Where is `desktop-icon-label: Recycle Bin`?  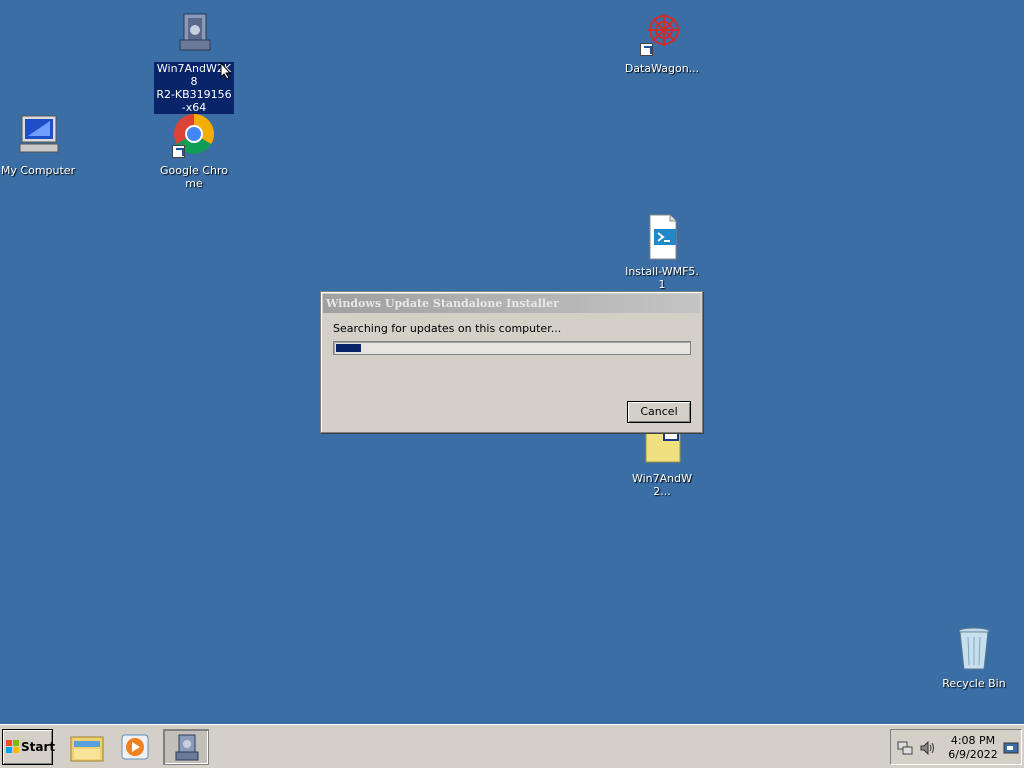 desktop-icon-label: Recycle Bin is located at coordinates (974, 683).